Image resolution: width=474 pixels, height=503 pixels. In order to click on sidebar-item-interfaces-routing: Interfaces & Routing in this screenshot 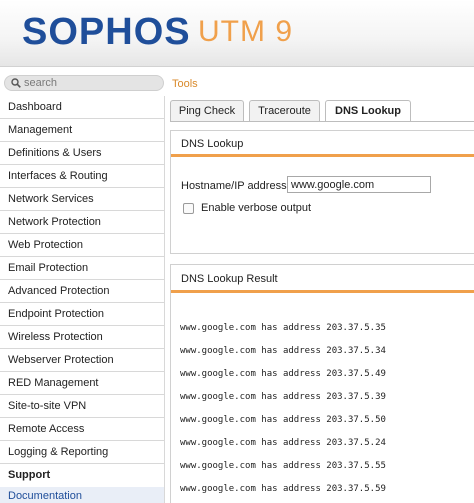, I will do `click(82, 176)`.